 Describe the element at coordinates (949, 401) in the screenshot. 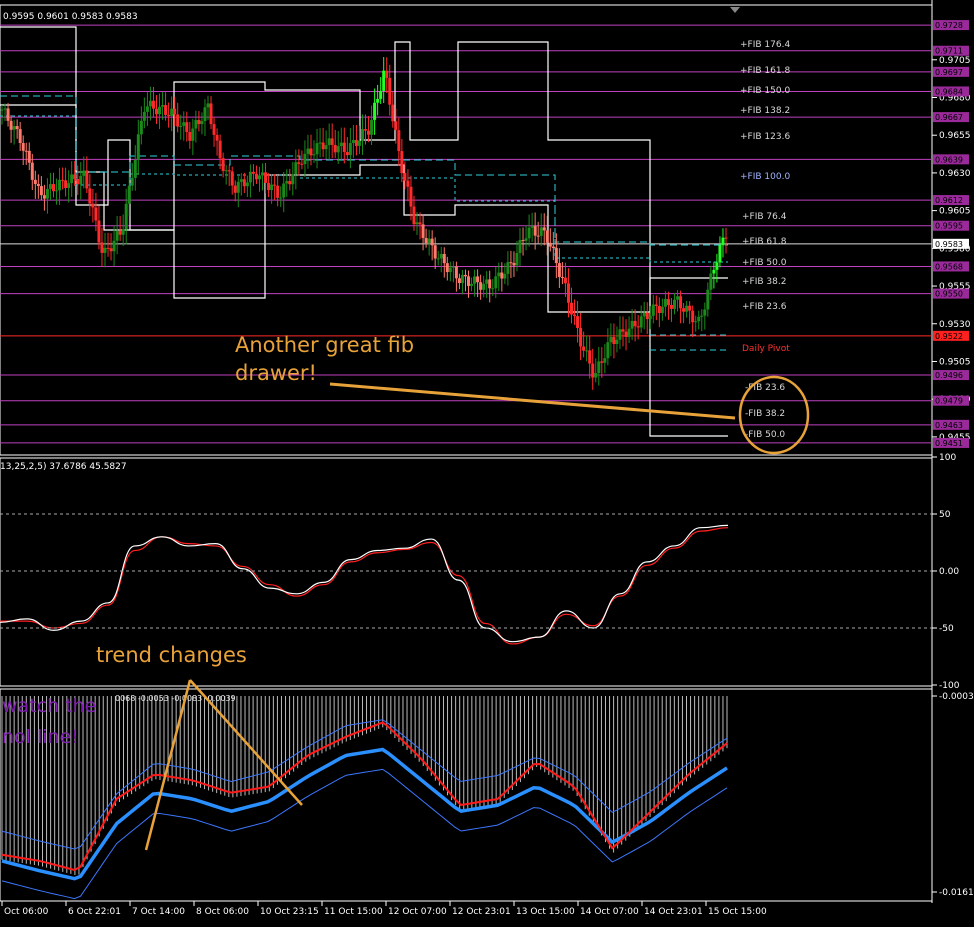

I see `price-box-label: 0.9479` at that location.